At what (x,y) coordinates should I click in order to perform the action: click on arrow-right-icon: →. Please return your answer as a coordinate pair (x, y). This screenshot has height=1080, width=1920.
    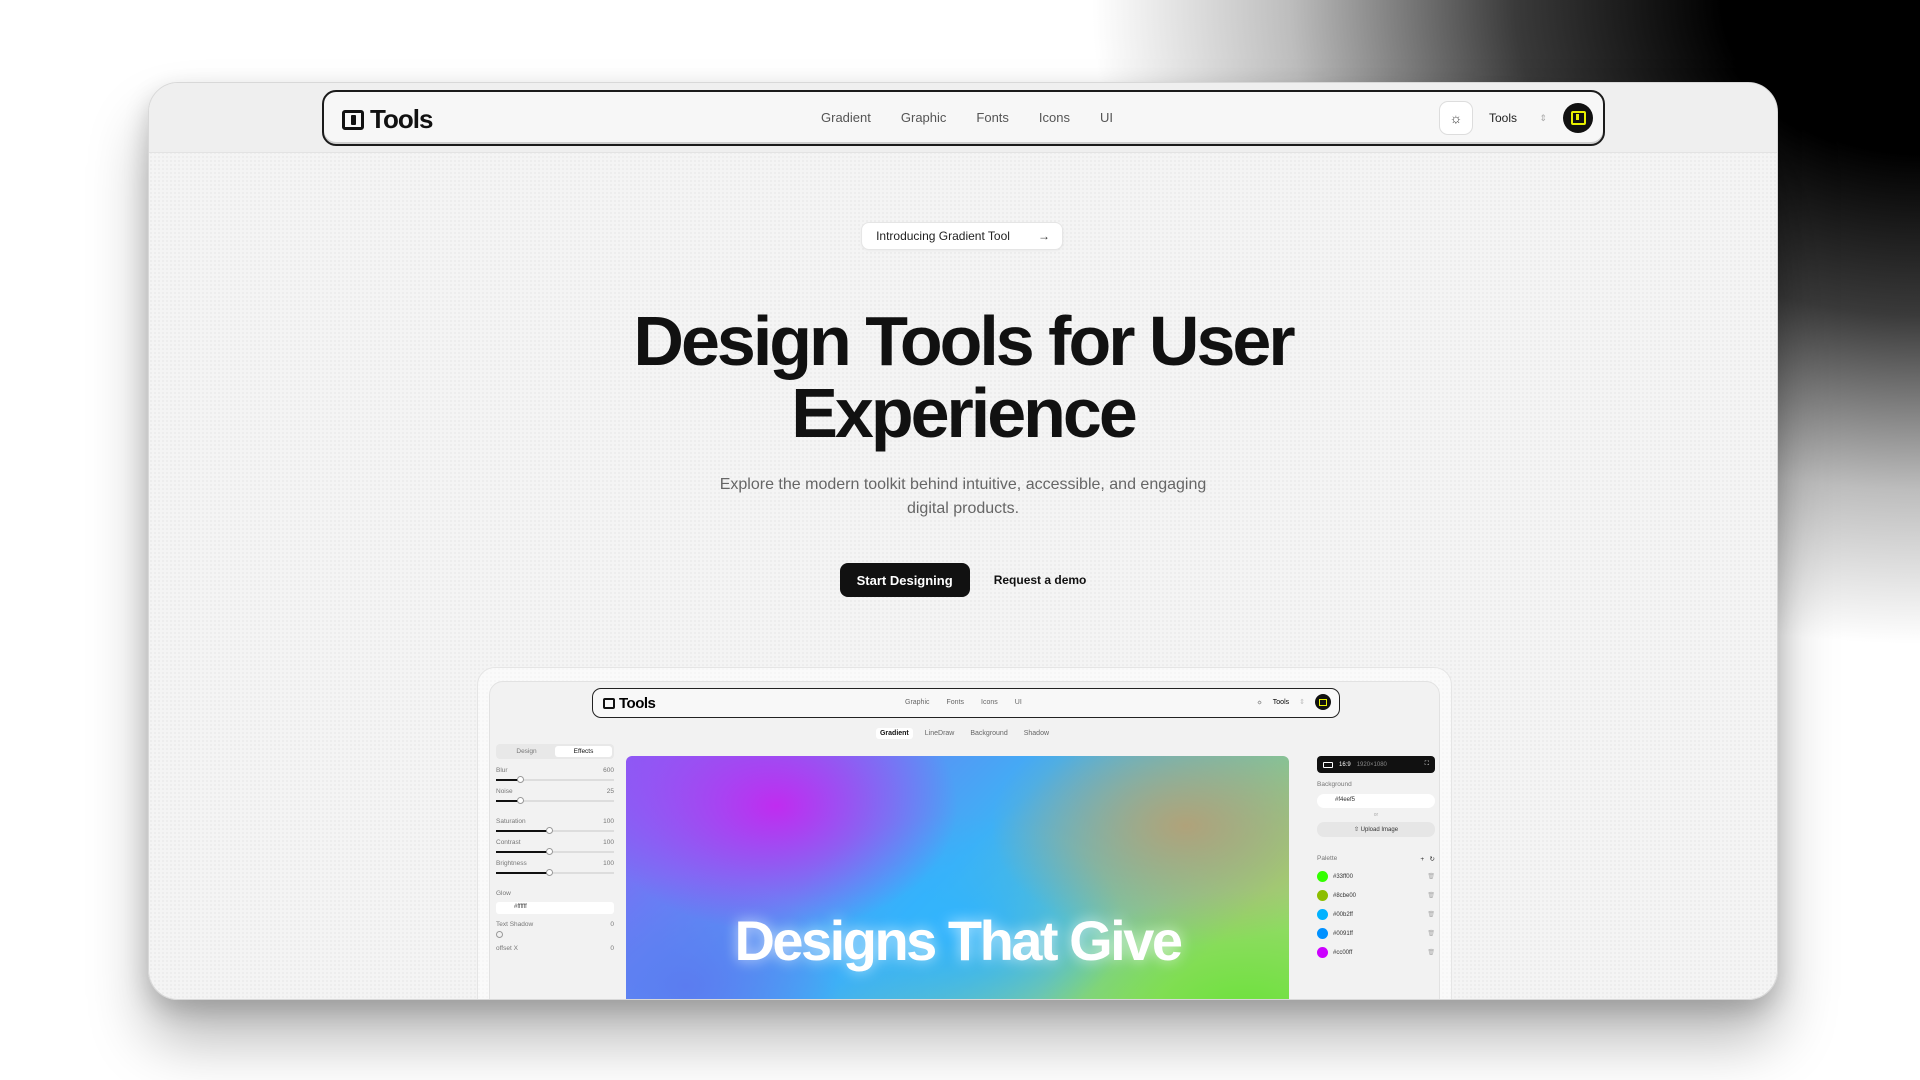
    Looking at the image, I should click on (1043, 236).